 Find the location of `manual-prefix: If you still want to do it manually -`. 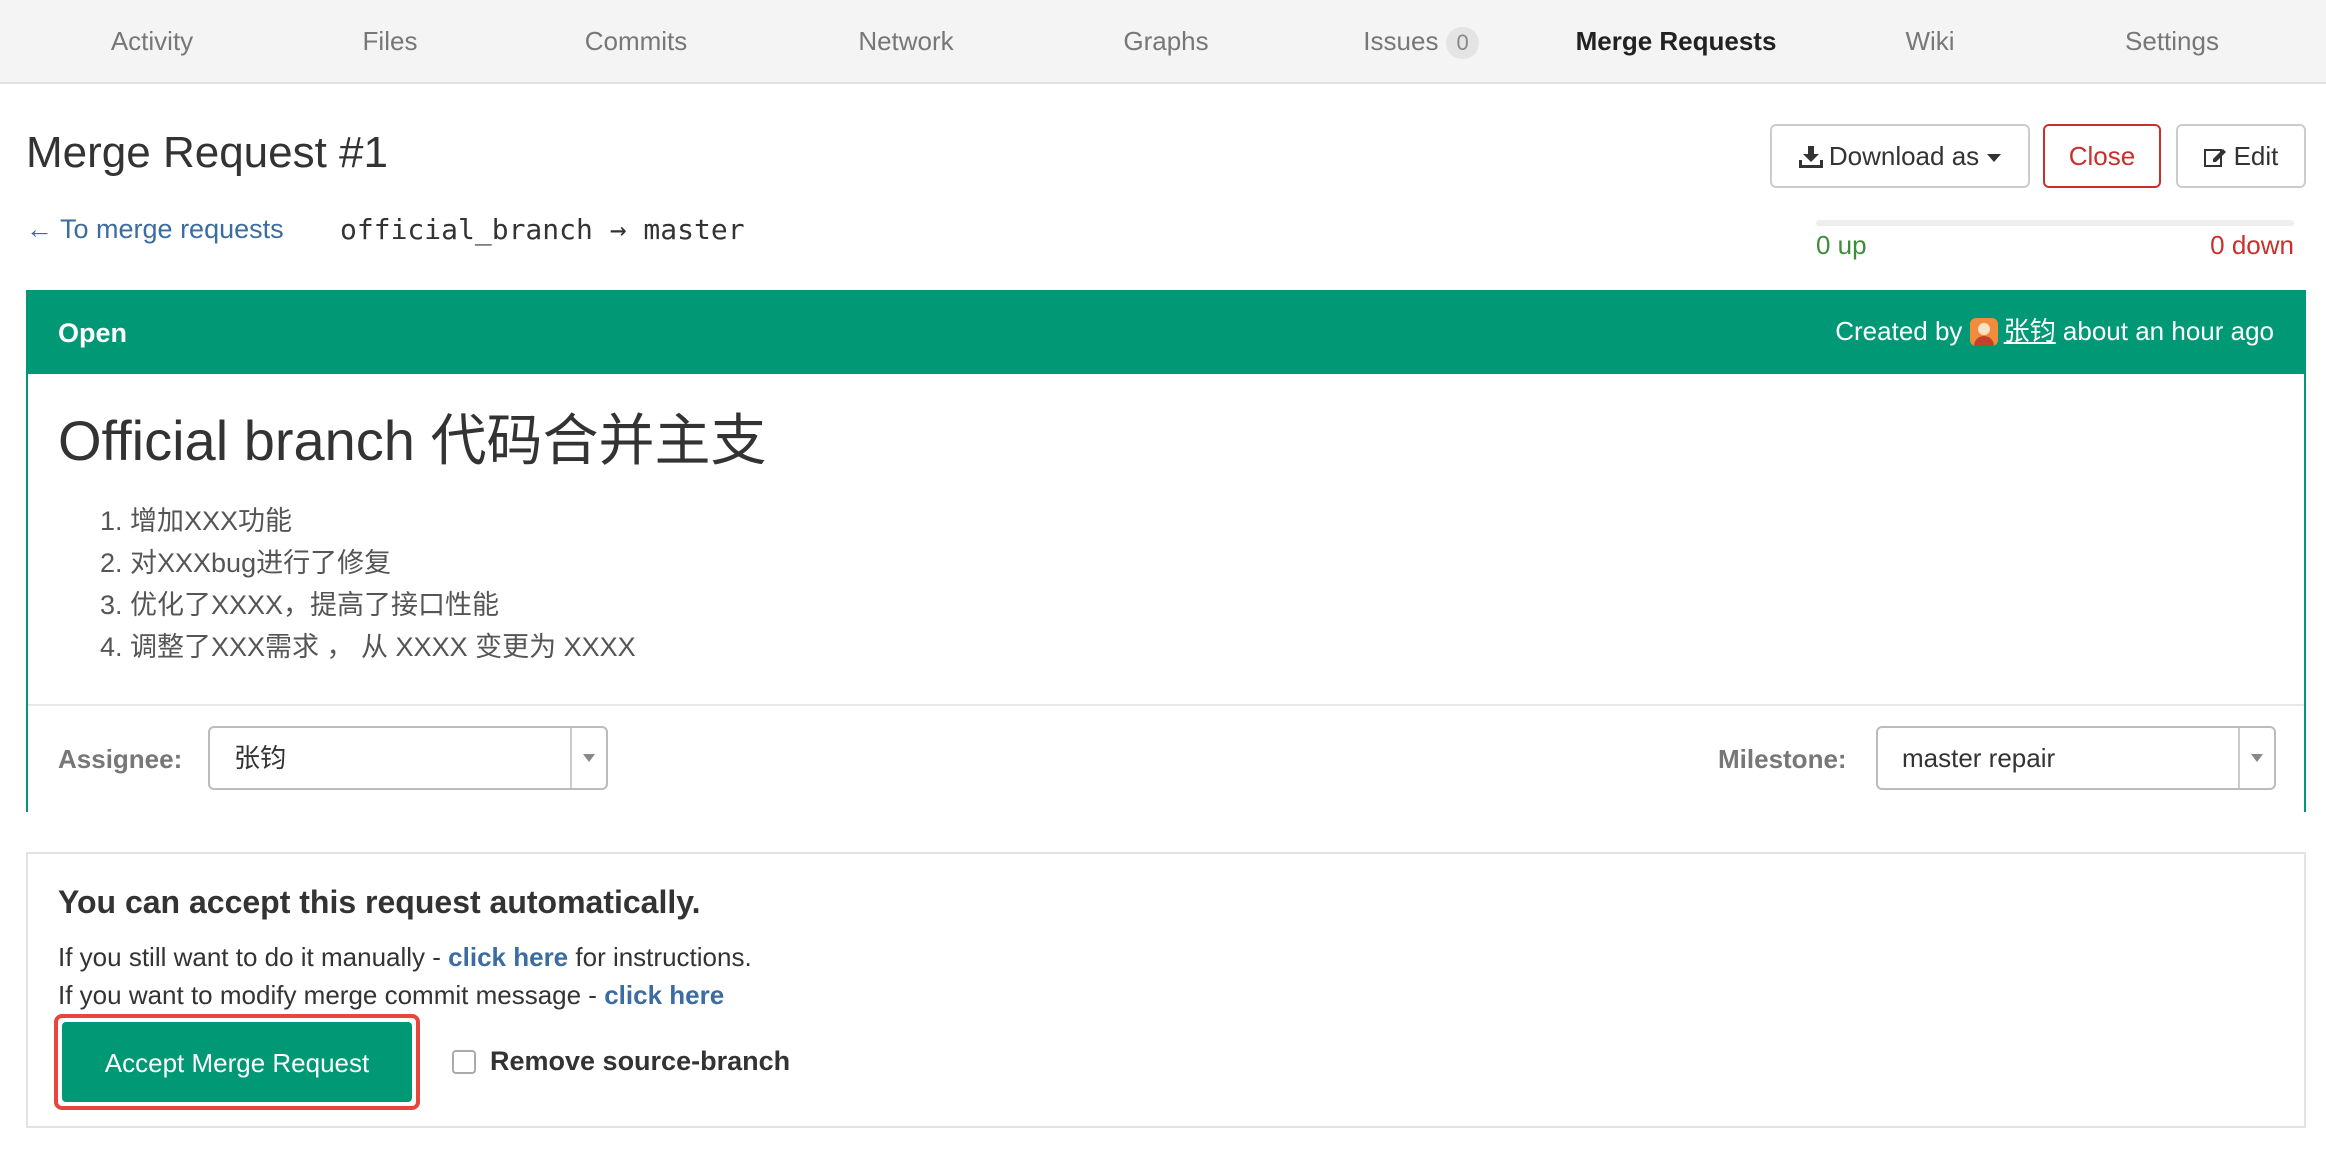

manual-prefix: If you still want to do it manually - is located at coordinates (253, 957).